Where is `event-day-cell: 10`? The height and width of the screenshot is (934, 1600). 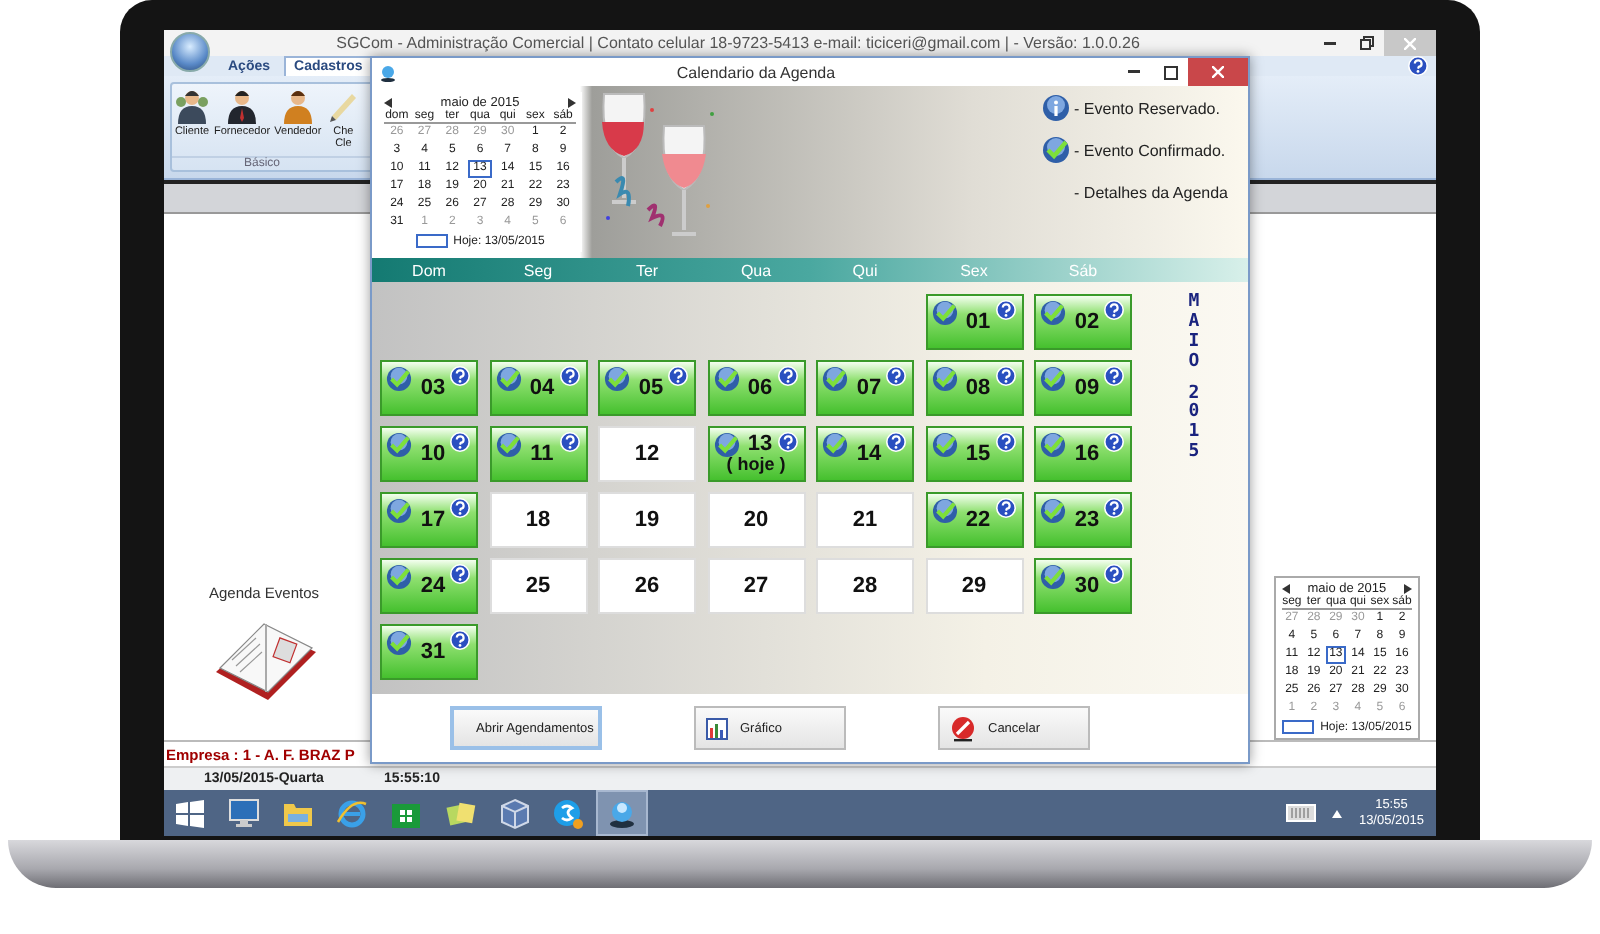 event-day-cell: 10 is located at coordinates (429, 454).